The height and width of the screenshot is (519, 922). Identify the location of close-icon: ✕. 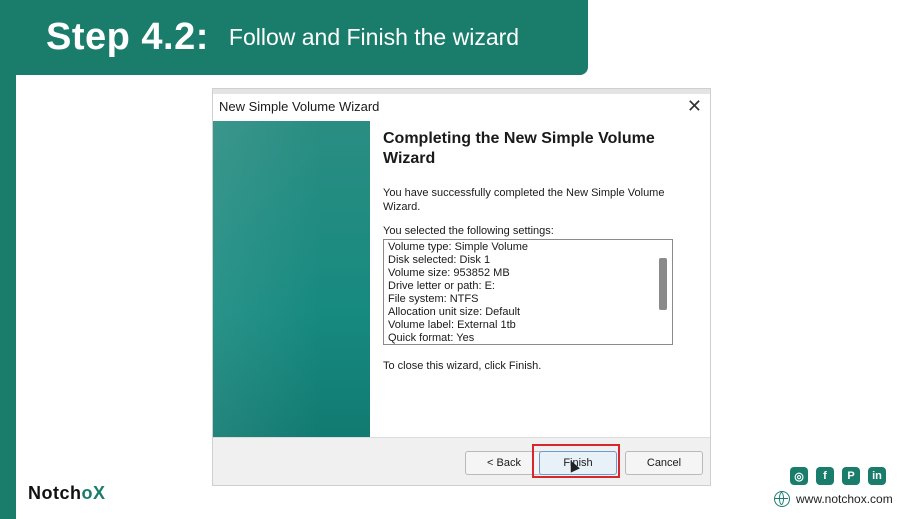
(694, 106).